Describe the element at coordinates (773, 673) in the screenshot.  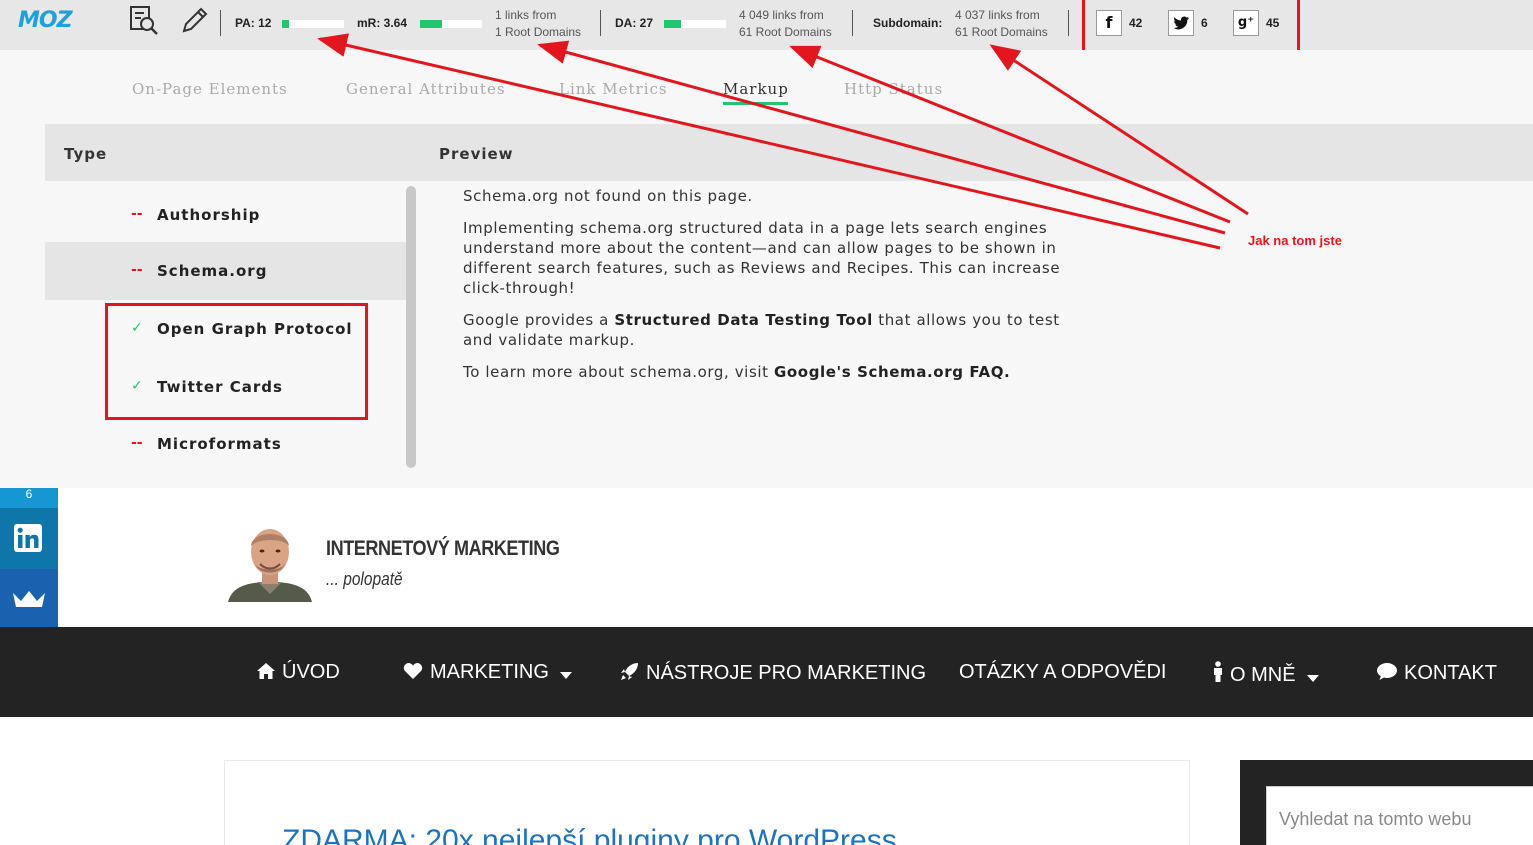
I see `nav-item-nastroje: NÁSTROJE PRO MARKETING` at that location.